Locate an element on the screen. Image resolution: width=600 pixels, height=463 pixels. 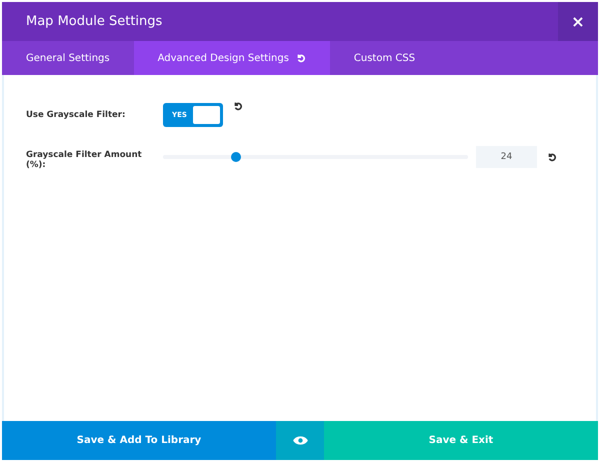
setting-label: Grayscale Filter Amount (%): is located at coordinates (84, 160).